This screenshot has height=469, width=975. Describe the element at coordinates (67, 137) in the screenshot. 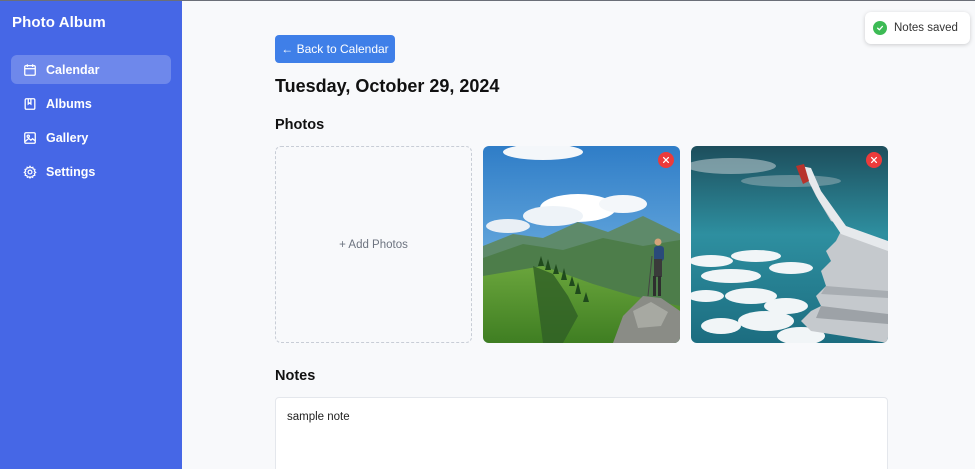

I see `sidebar-item-label: Gallery` at that location.